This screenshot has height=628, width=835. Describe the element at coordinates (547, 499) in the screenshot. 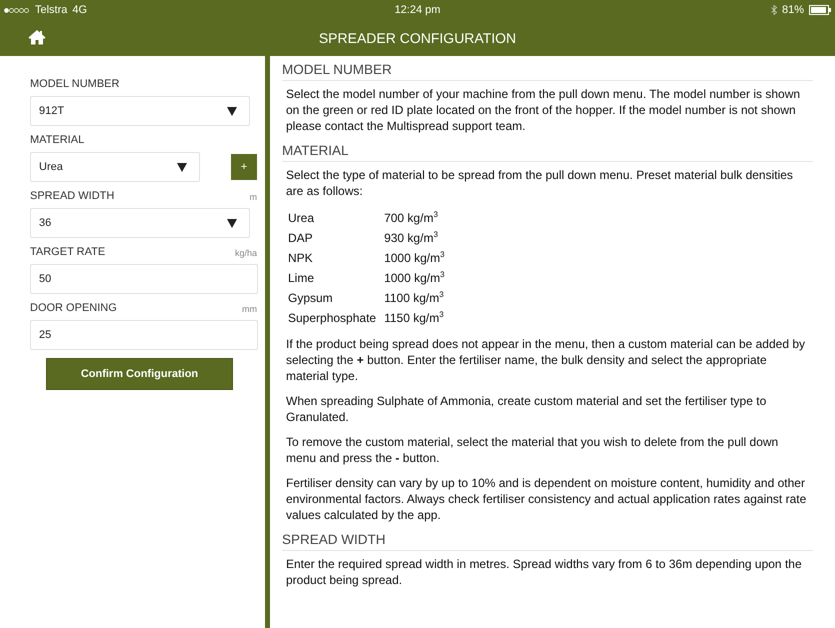

I see `help-paragraph: Fertiliser density can vary by up to 10% and is dependent on moisture content, humidity and other environmental factors. Always check fertiliser consistency and actual application rates against rate values calculated by the app.` at that location.